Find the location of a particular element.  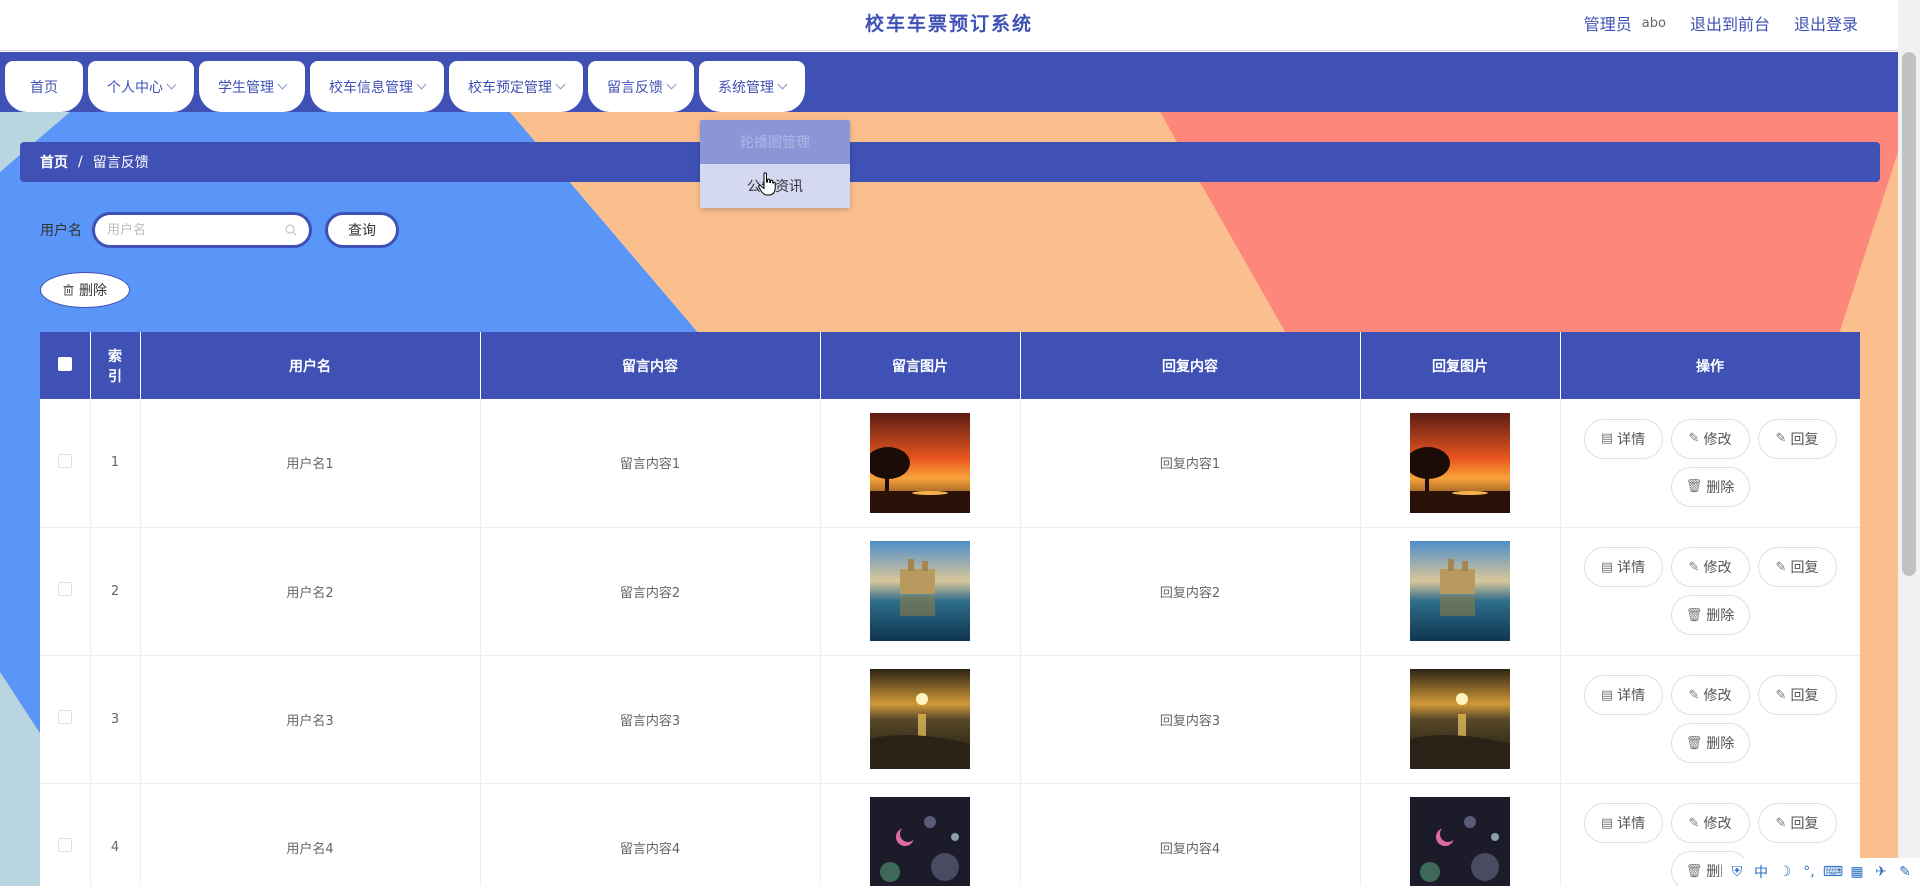

top-header: 校车车票预订系统 管理员 abo 退出到前台 退出登录 is located at coordinates (949, 25).